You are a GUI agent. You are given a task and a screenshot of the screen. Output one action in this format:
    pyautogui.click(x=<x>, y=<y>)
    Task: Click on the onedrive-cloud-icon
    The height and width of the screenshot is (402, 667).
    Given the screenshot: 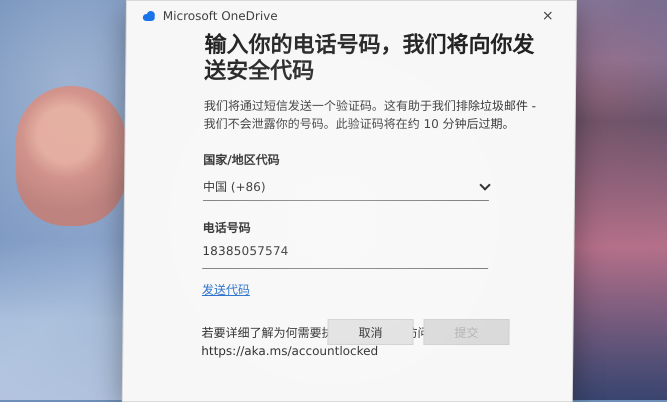 What is the action you would take?
    pyautogui.click(x=149, y=16)
    